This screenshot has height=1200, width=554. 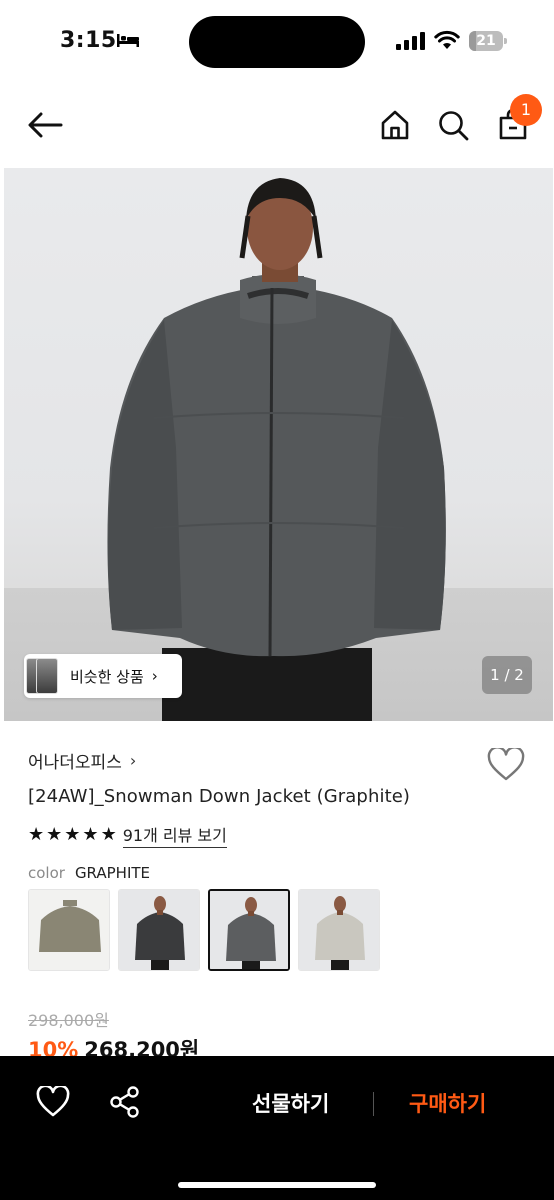 What do you see at coordinates (447, 39) in the screenshot?
I see `wifi-icon` at bounding box center [447, 39].